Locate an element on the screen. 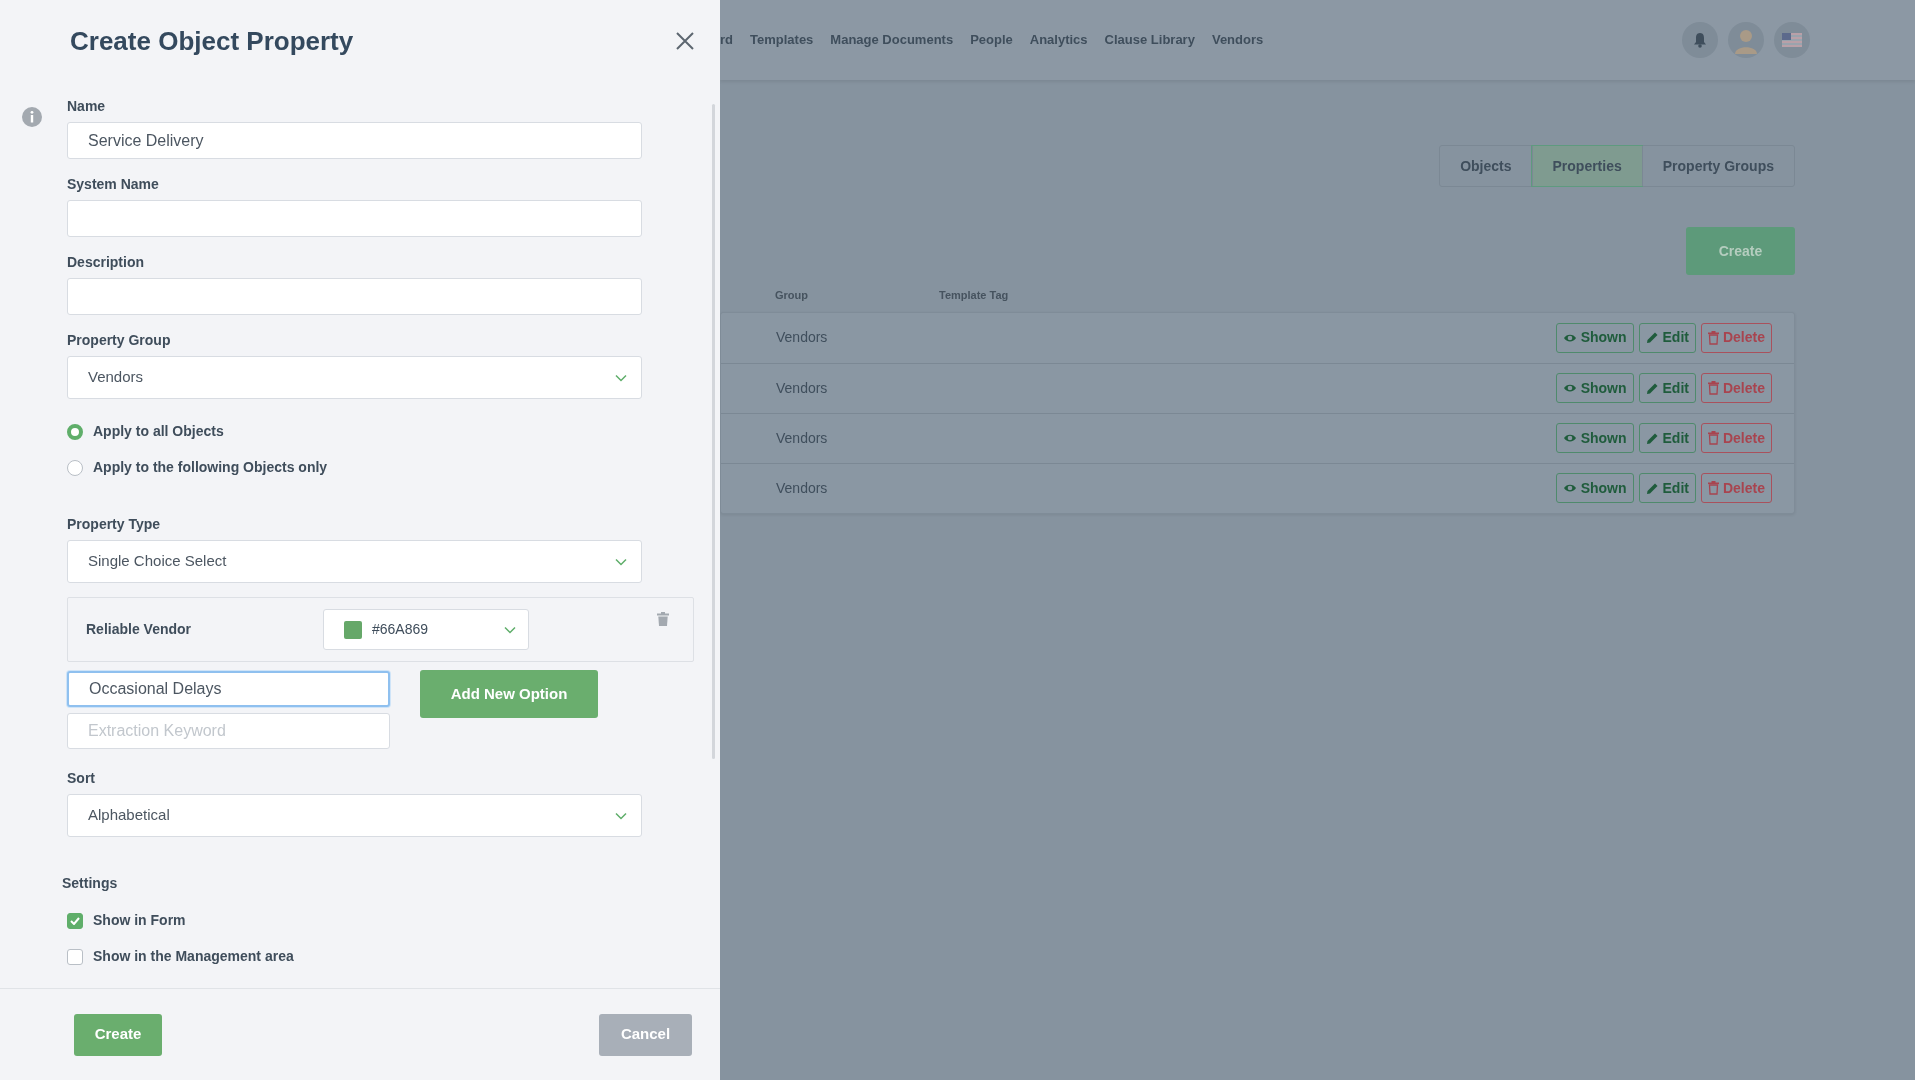 The width and height of the screenshot is (1915, 1080). field-label: Description is located at coordinates (106, 262).